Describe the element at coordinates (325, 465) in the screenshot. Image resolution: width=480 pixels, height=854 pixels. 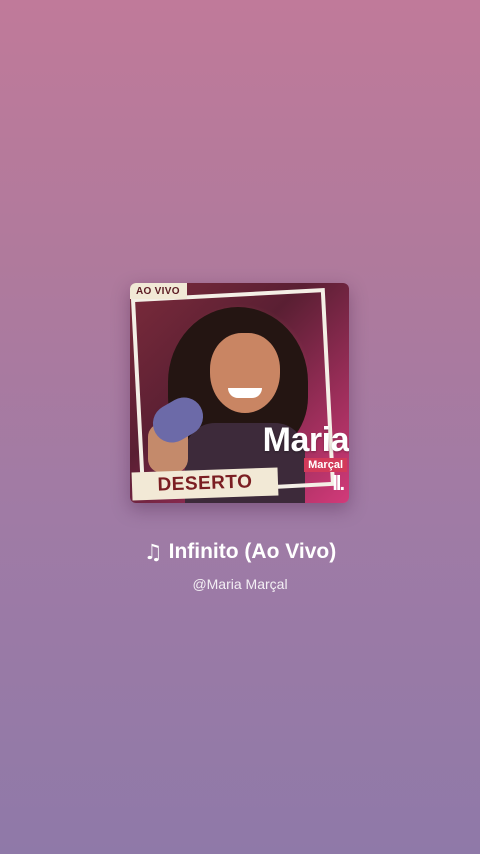
I see `cover-artist-surname: Marçal` at that location.